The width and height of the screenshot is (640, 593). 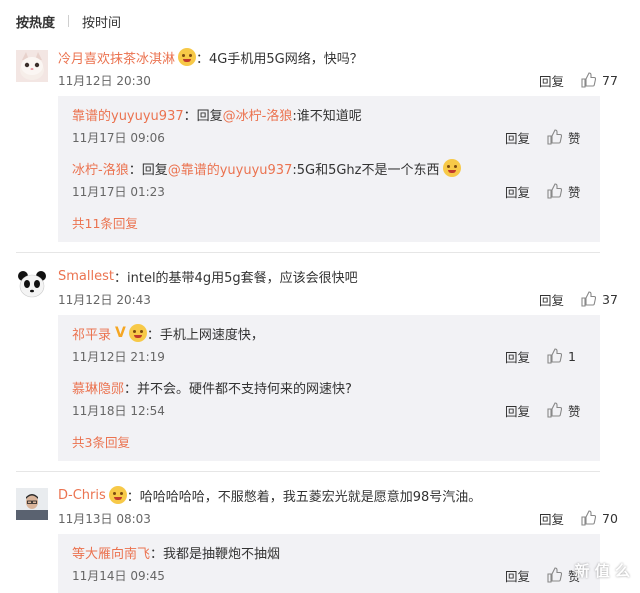 I want to click on more-replies-link: 共3条回复, so click(x=329, y=441).